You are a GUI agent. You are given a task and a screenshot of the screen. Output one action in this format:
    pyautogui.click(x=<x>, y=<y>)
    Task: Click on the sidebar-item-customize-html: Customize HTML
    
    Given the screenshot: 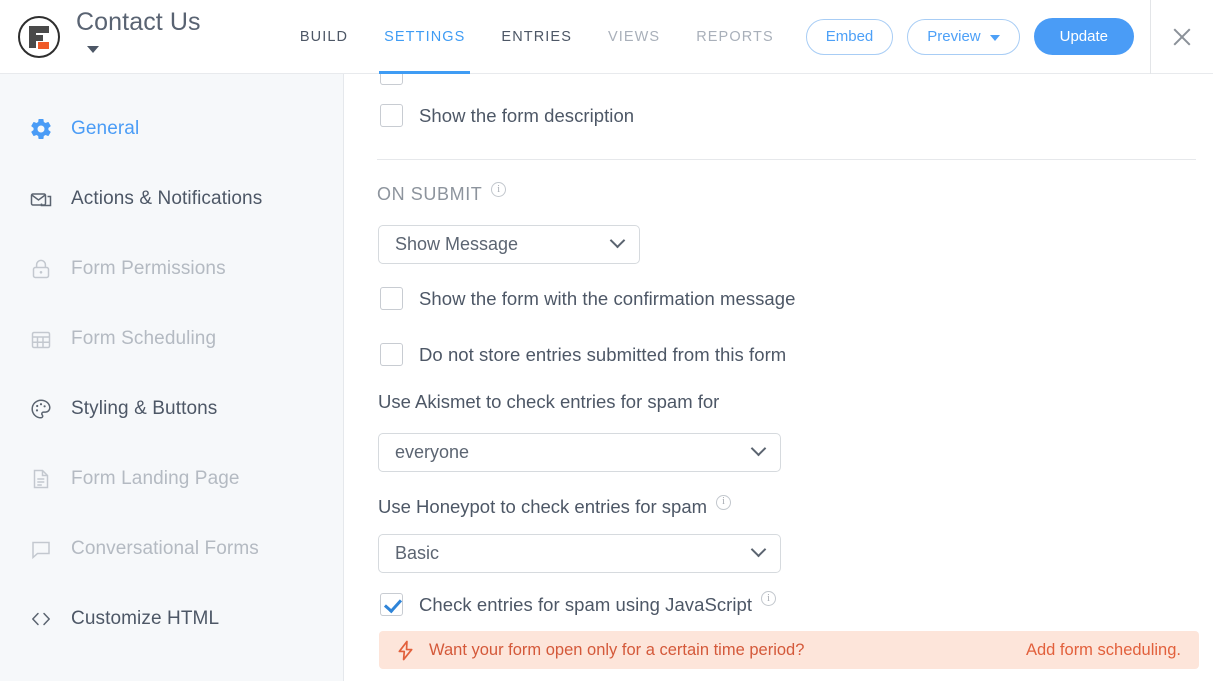 What is the action you would take?
    pyautogui.click(x=171, y=618)
    